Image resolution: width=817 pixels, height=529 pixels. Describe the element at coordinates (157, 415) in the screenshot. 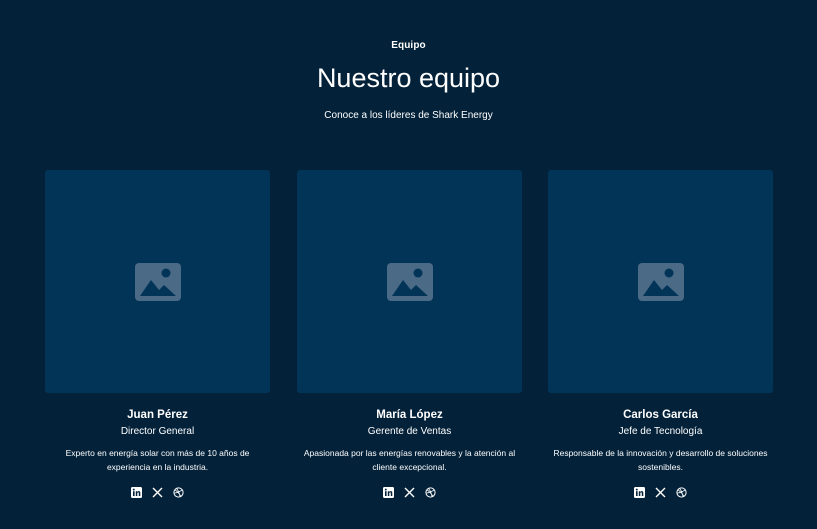

I see `team-member-name: Juan Pérez` at that location.